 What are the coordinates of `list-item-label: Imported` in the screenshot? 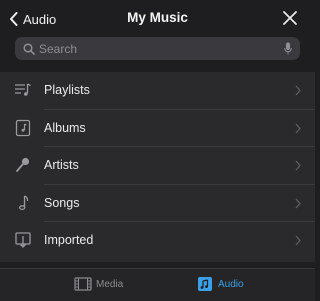 It's located at (69, 240).